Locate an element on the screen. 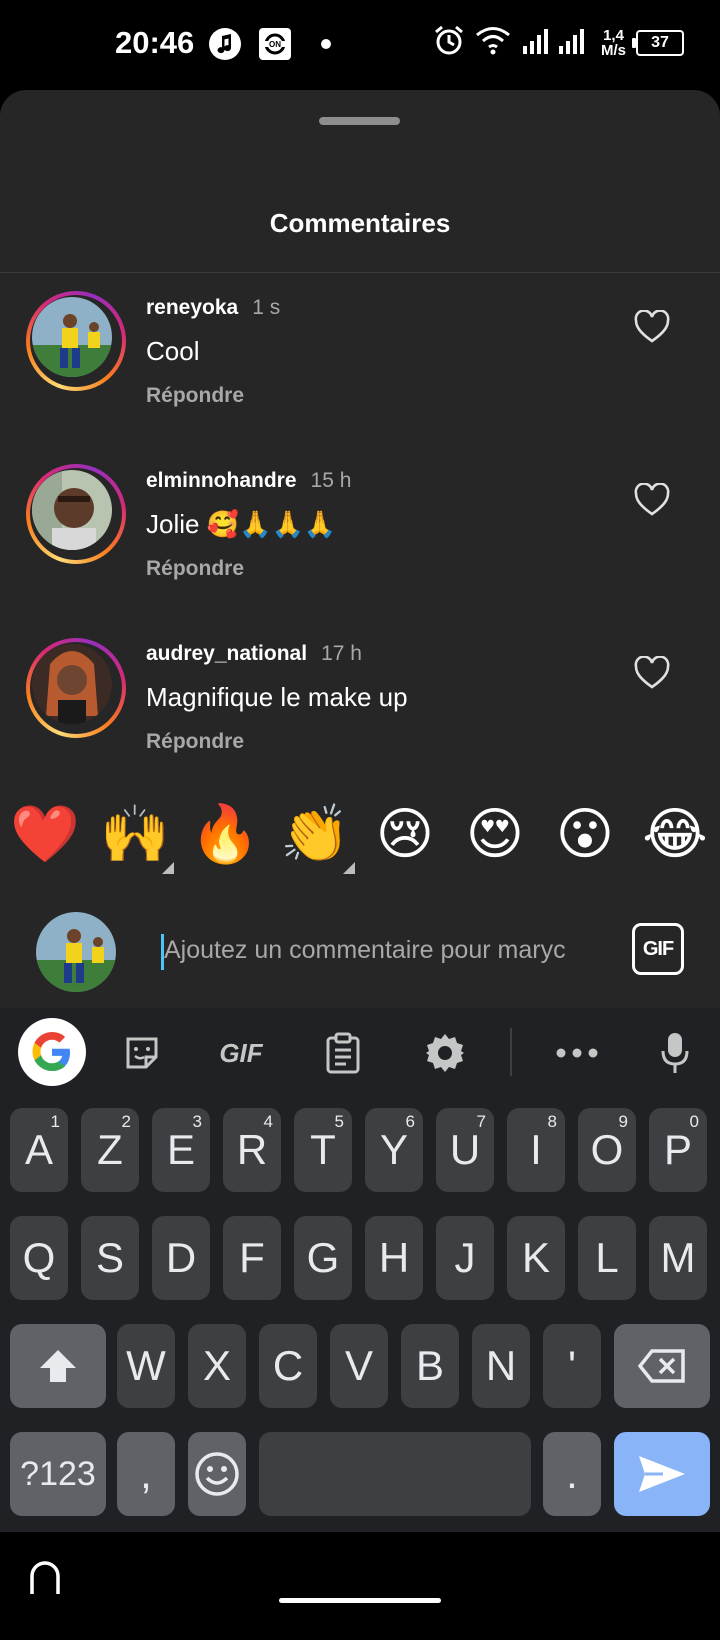 This screenshot has width=720, height=1640. emoji-surprised-button: 😮 is located at coordinates (585, 834).